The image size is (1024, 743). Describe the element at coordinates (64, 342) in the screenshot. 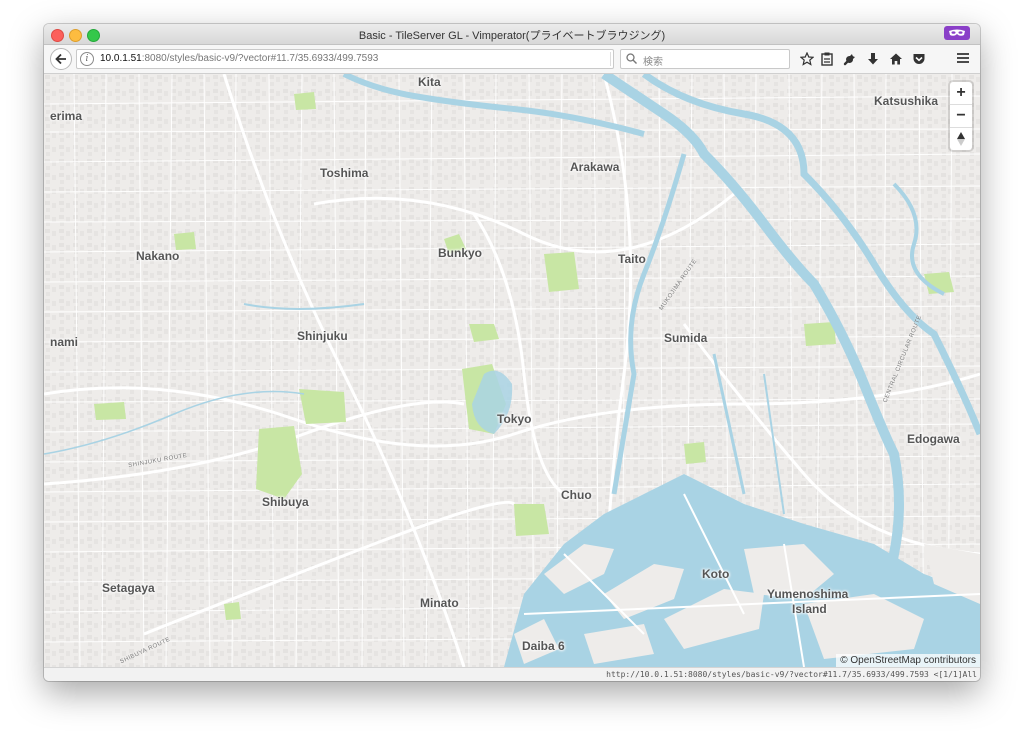

I see `place-label-suginami: nami` at that location.